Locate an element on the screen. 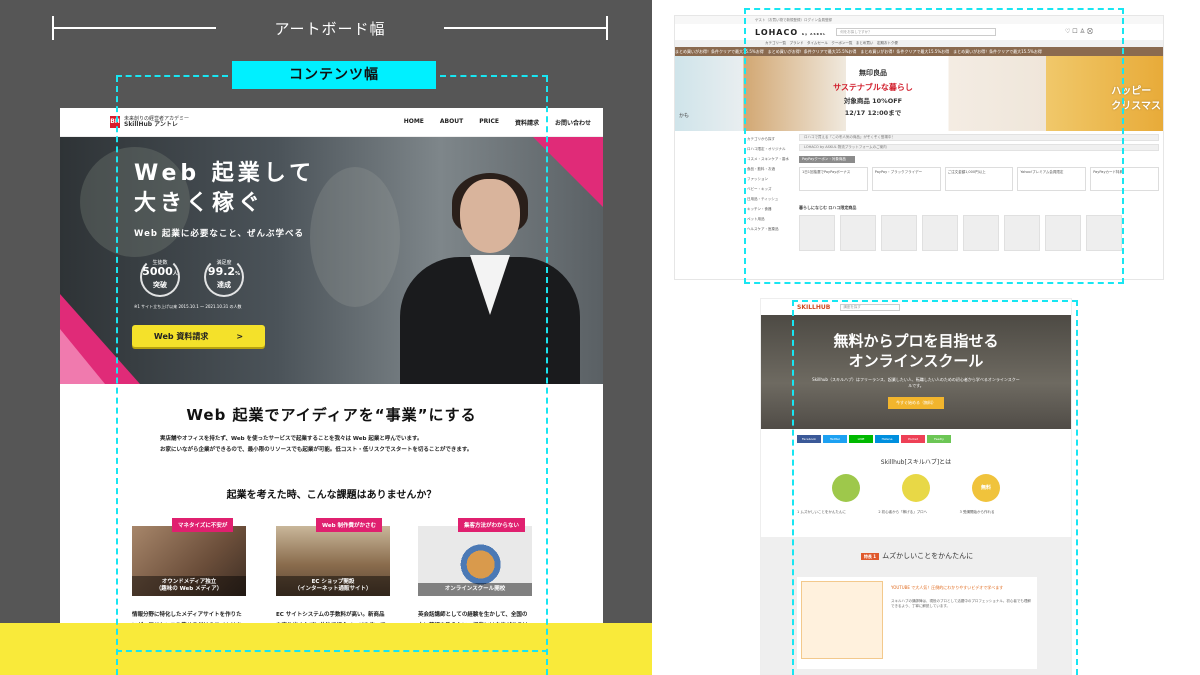 The width and height of the screenshot is (1200, 675). lohaco-coupon: PayPay・ブラックフライデー is located at coordinates (906, 179).